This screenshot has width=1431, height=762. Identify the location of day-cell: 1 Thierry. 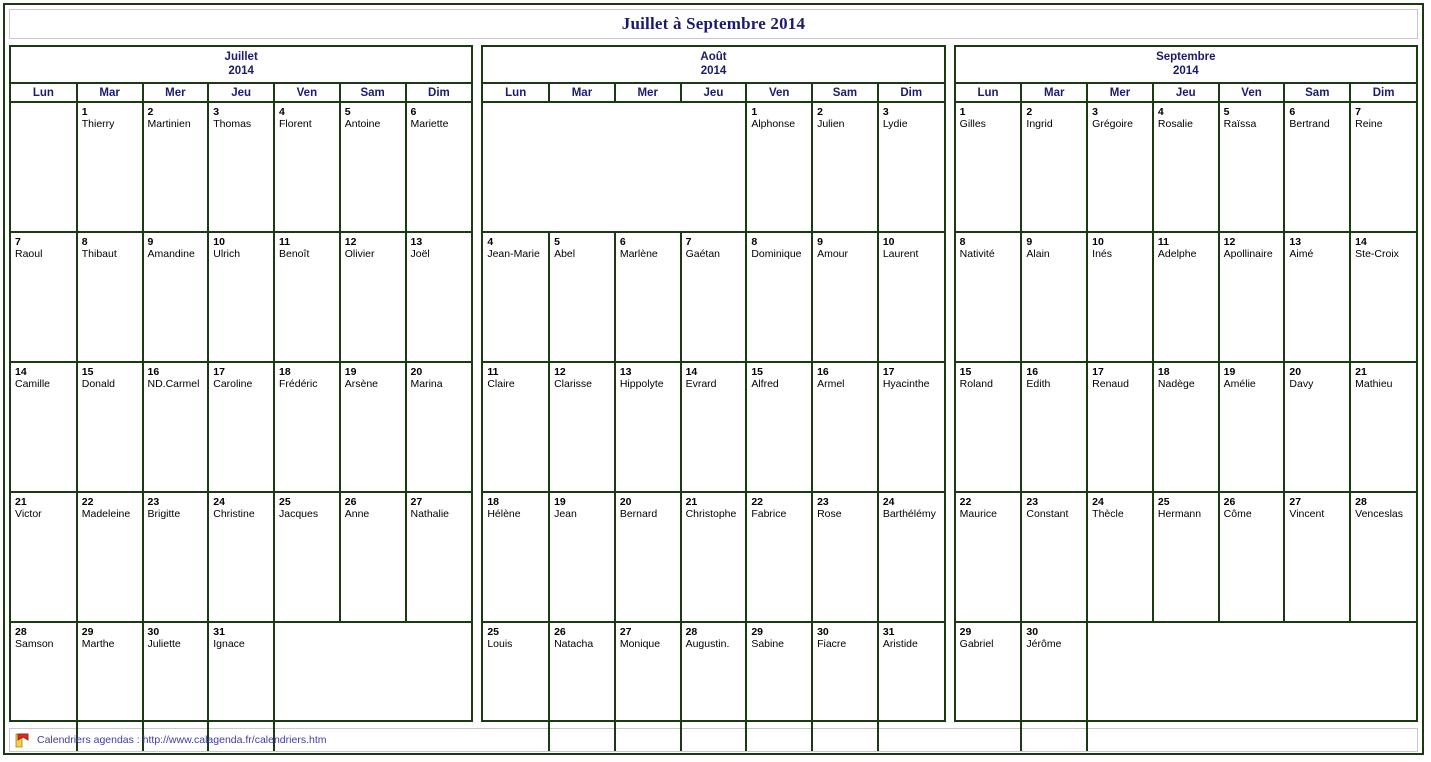
(110, 167).